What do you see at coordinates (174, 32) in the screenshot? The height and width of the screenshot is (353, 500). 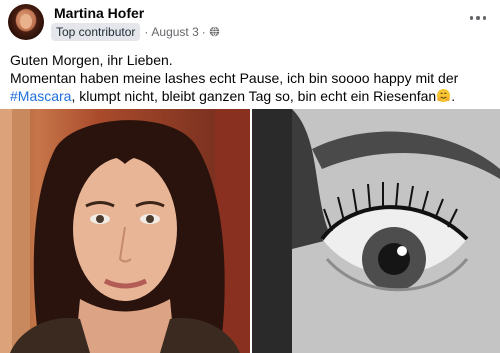 I see `post-date: August 3` at bounding box center [174, 32].